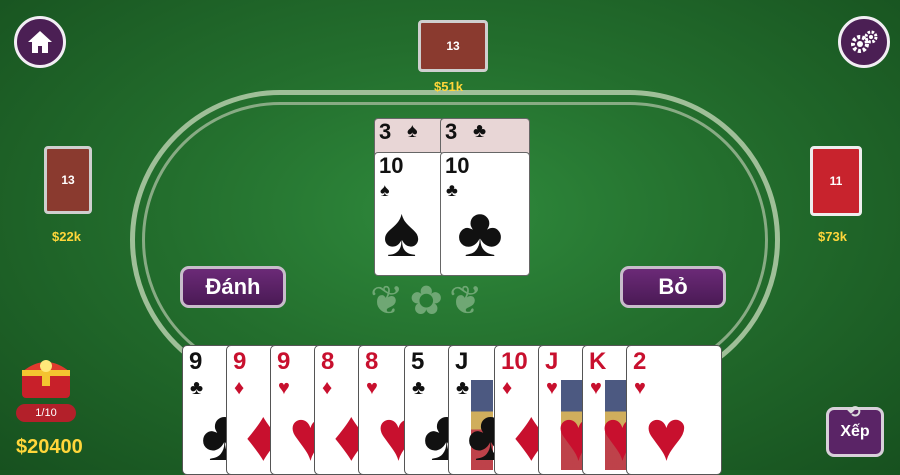  Describe the element at coordinates (46, 413) in the screenshot. I see `chest-counter: 1/10` at that location.